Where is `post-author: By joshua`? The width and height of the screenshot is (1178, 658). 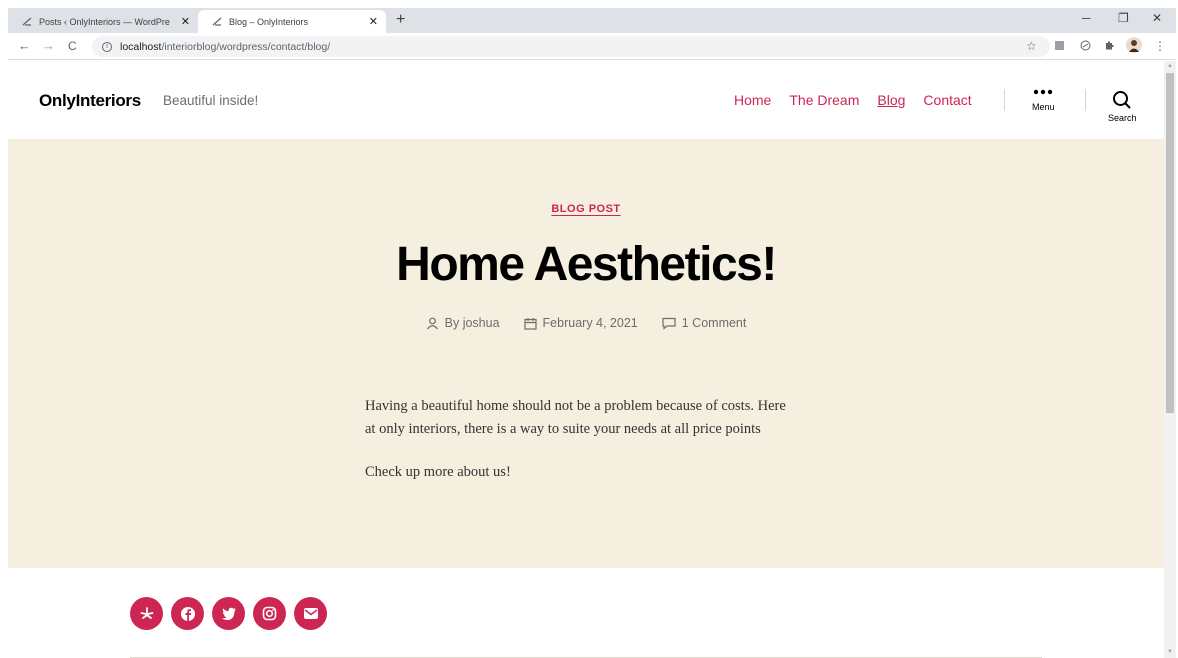 post-author: By joshua is located at coordinates (463, 323).